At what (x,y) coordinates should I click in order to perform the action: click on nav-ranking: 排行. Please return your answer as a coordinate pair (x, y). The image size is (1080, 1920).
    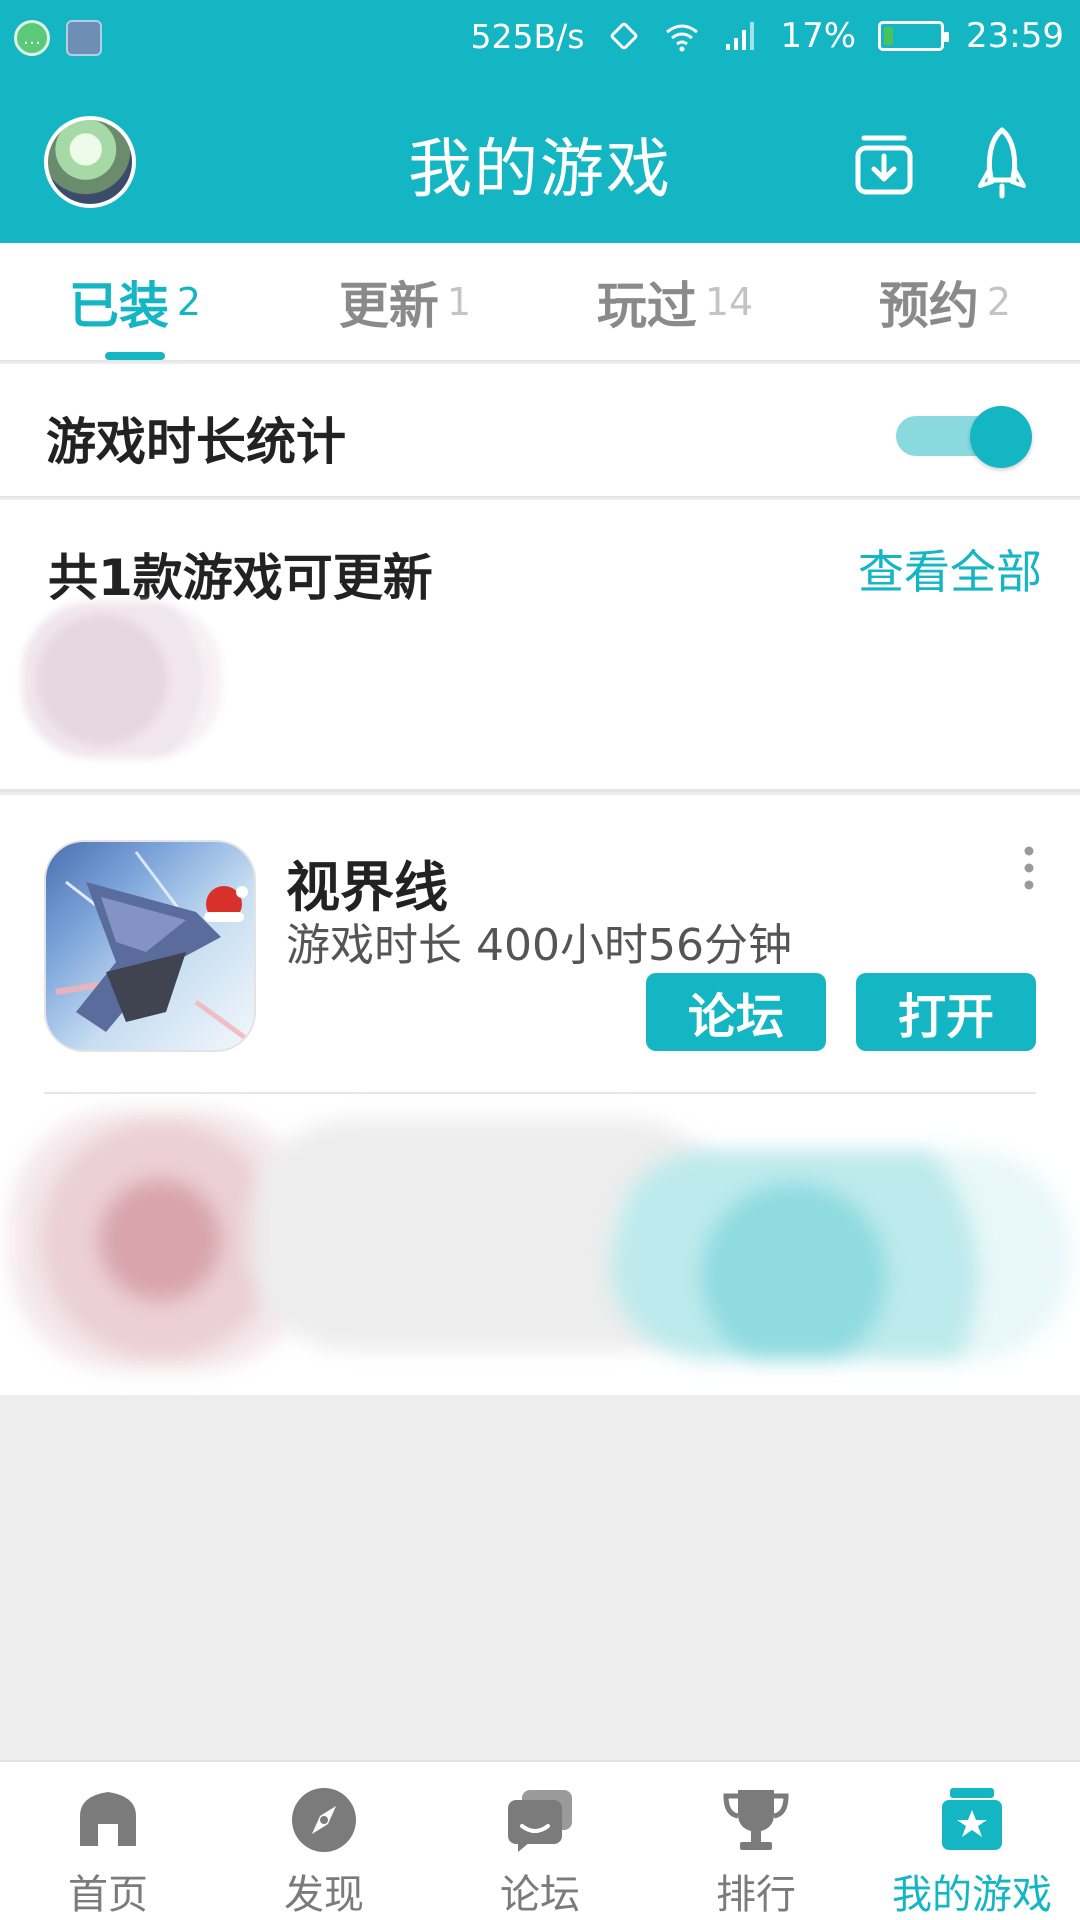
    Looking at the image, I should click on (756, 1841).